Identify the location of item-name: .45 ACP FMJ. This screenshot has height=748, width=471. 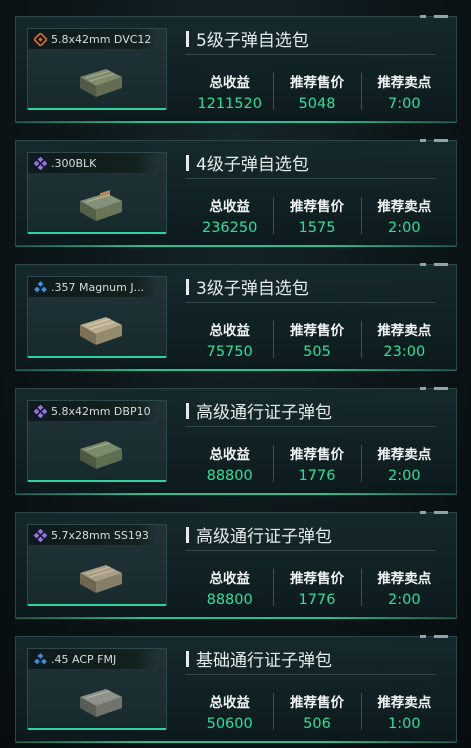
(84, 659).